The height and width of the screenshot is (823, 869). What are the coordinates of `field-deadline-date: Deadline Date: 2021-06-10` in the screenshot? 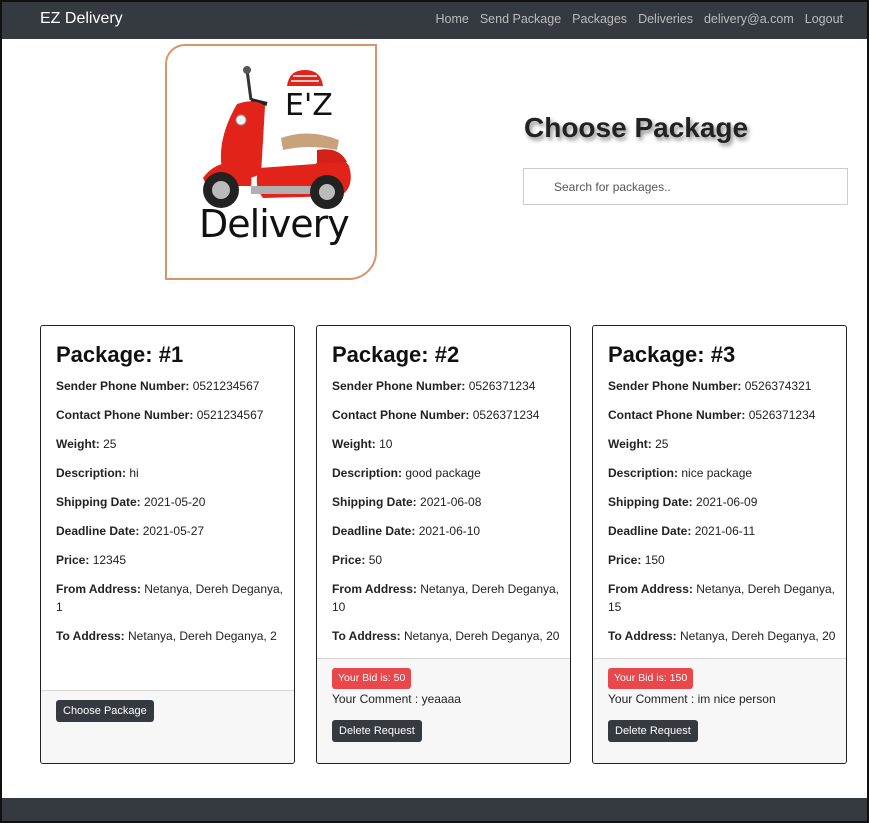 It's located at (406, 531).